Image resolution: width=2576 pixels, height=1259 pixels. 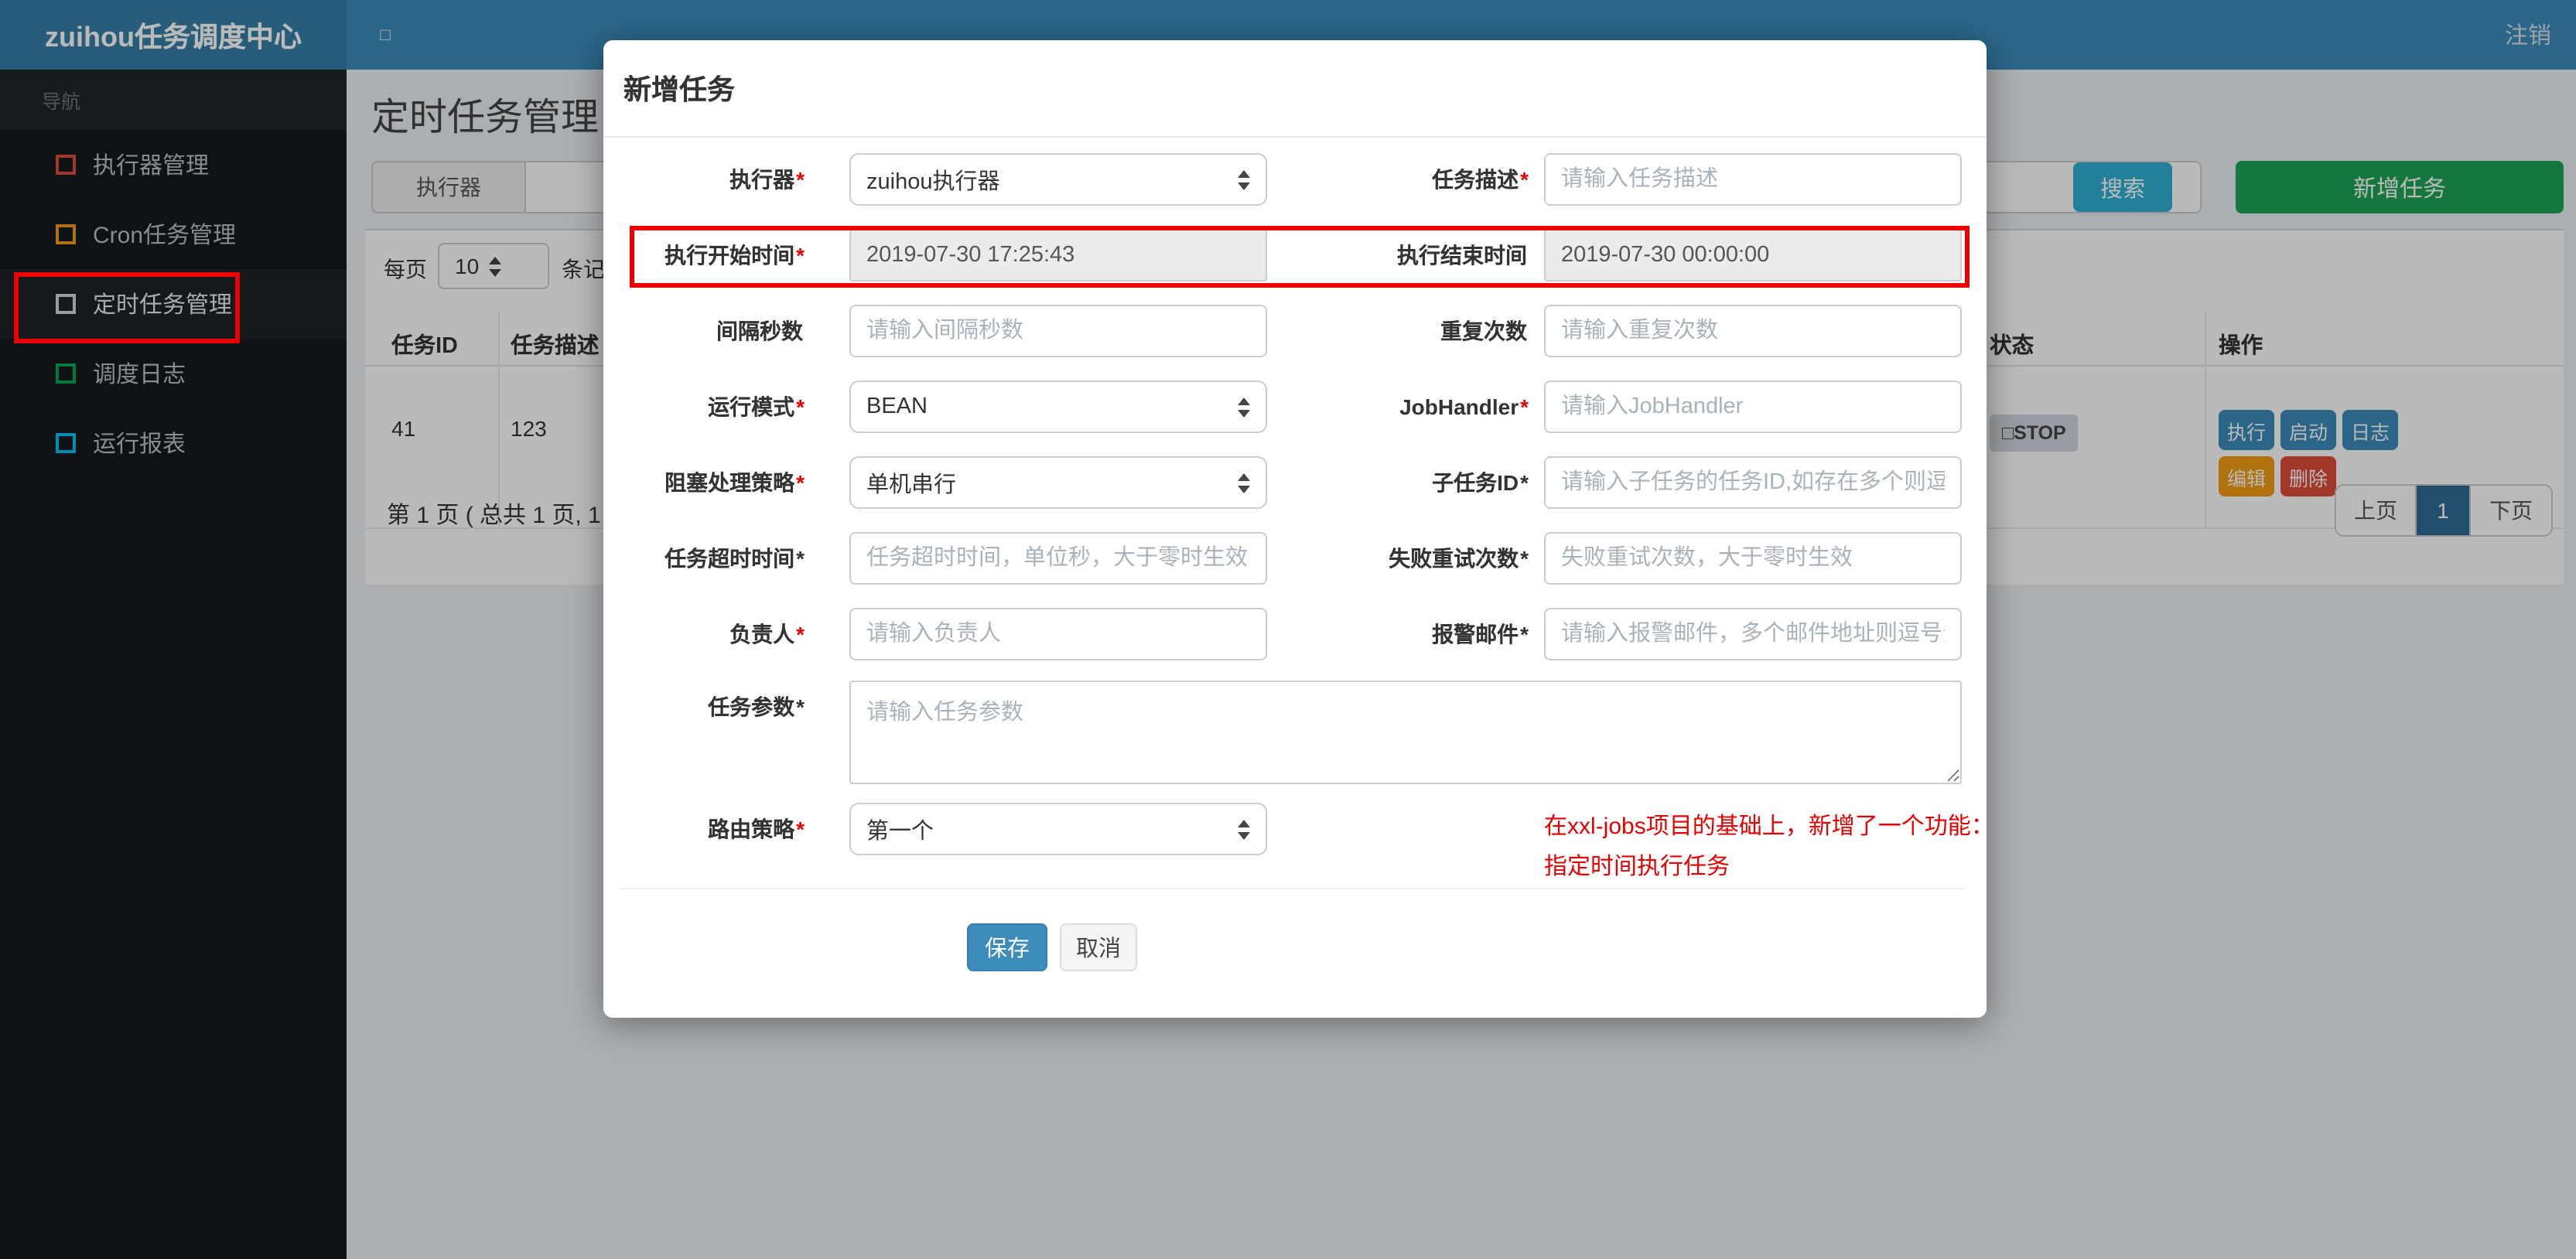 What do you see at coordinates (1459, 558) in the screenshot?
I see `retry-label: 失败重试次数 *` at bounding box center [1459, 558].